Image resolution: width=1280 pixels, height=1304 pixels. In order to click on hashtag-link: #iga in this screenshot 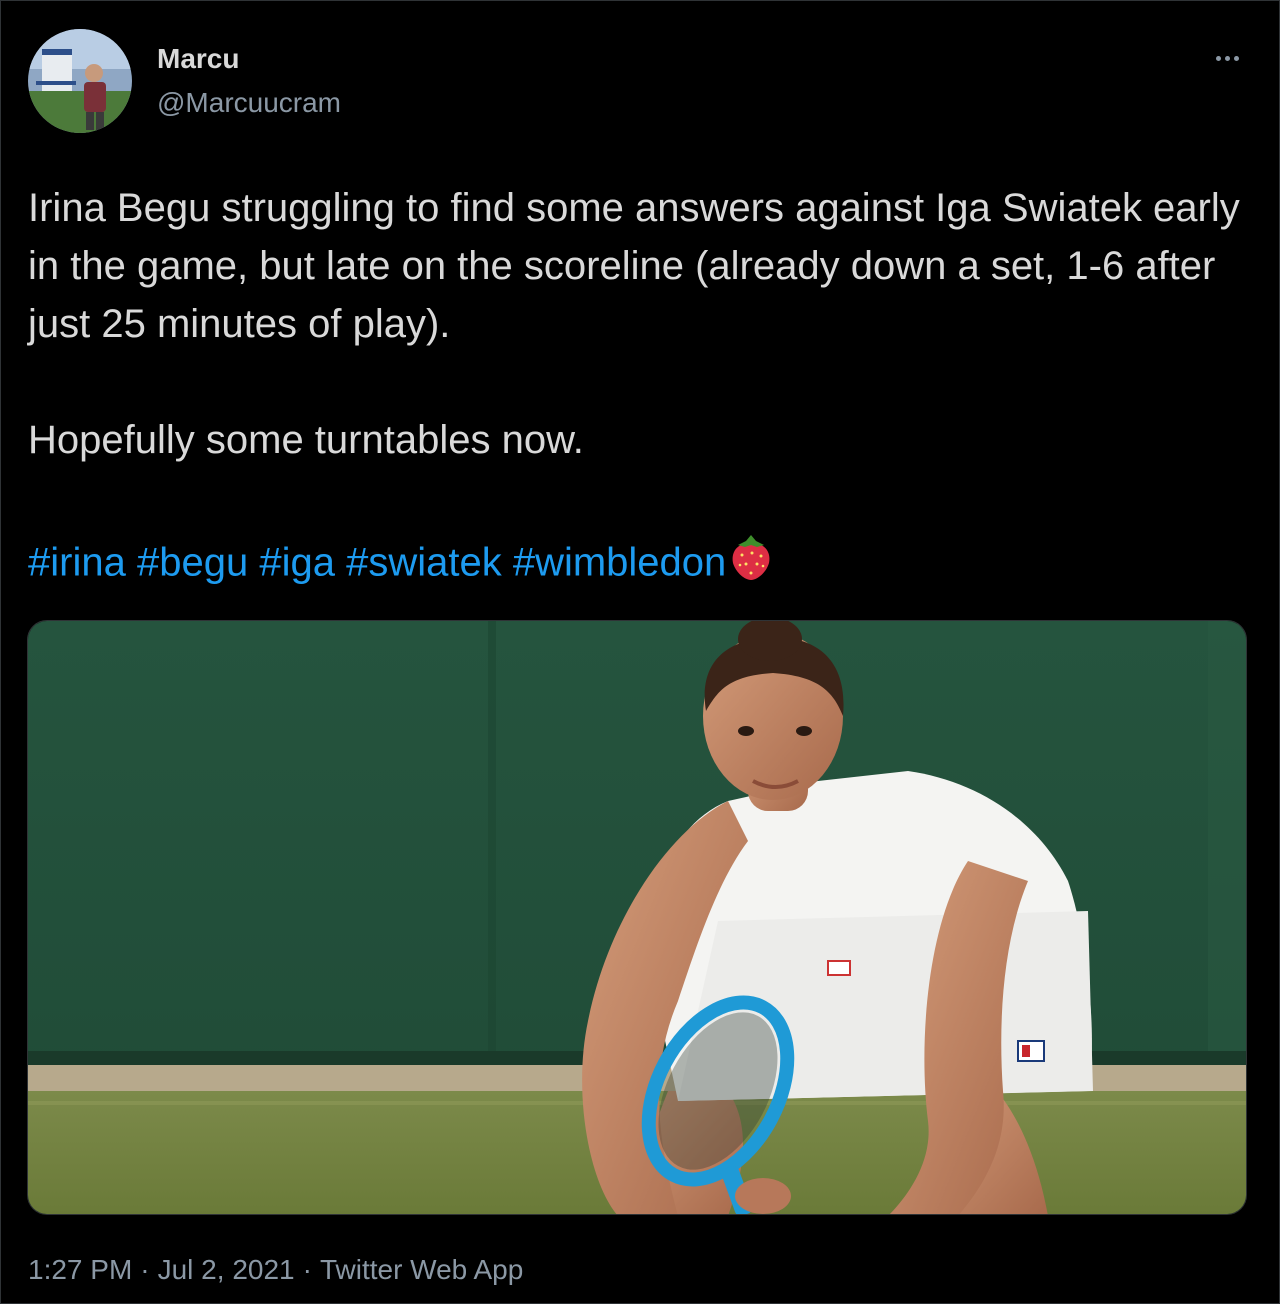, I will do `click(297, 563)`.